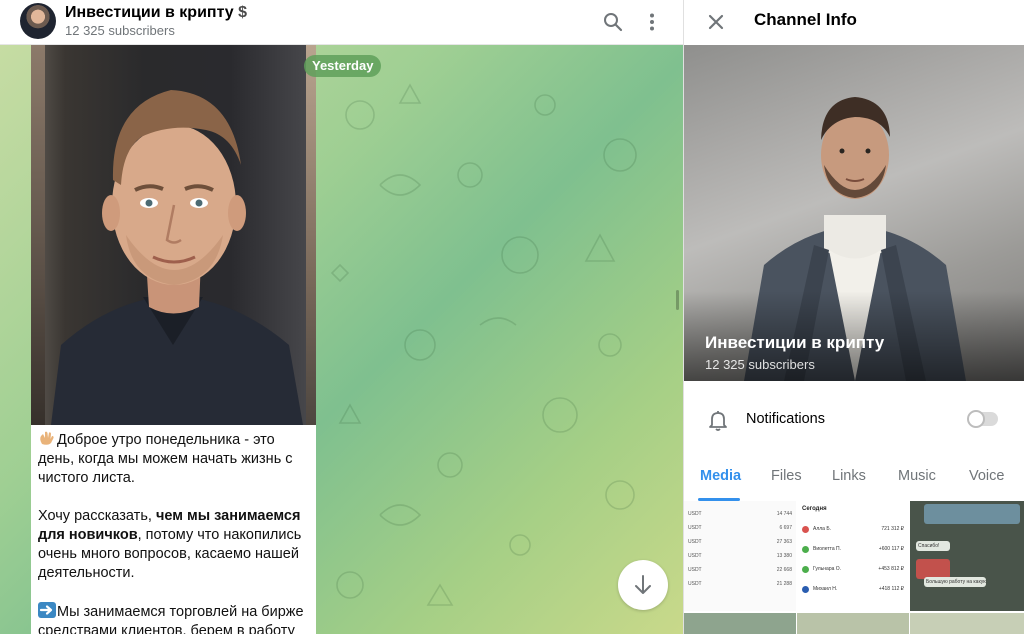 The image size is (1024, 634). I want to click on thumb-transfer-amount: 721 312 ₽, so click(892, 529).